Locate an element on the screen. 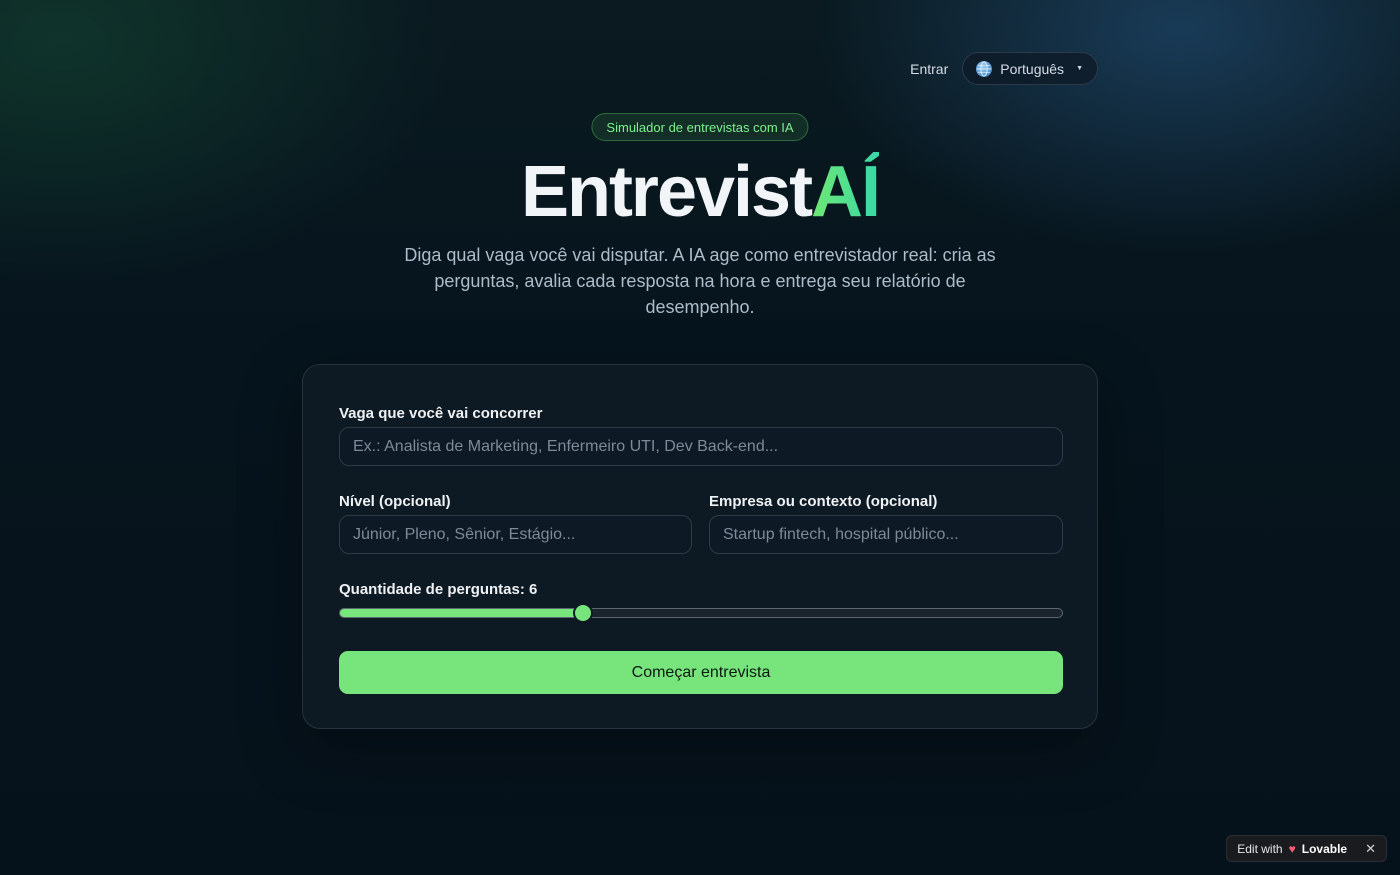 The height and width of the screenshot is (875, 1400). questions-slider-fill is located at coordinates (461, 613).